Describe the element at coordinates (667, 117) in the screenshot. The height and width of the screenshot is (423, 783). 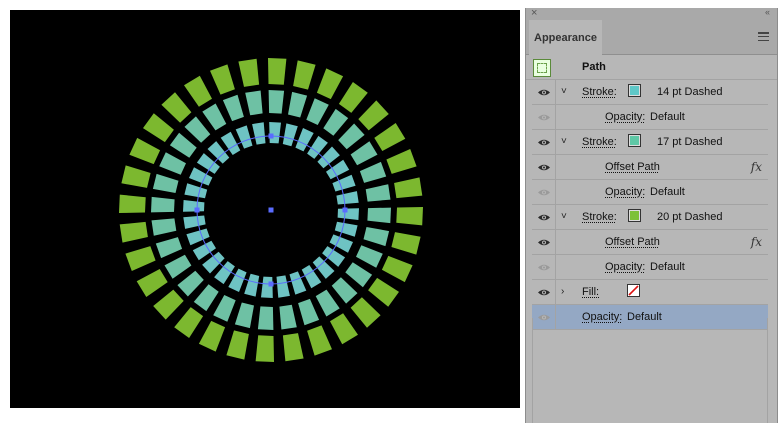
I see `row-value: Default` at that location.